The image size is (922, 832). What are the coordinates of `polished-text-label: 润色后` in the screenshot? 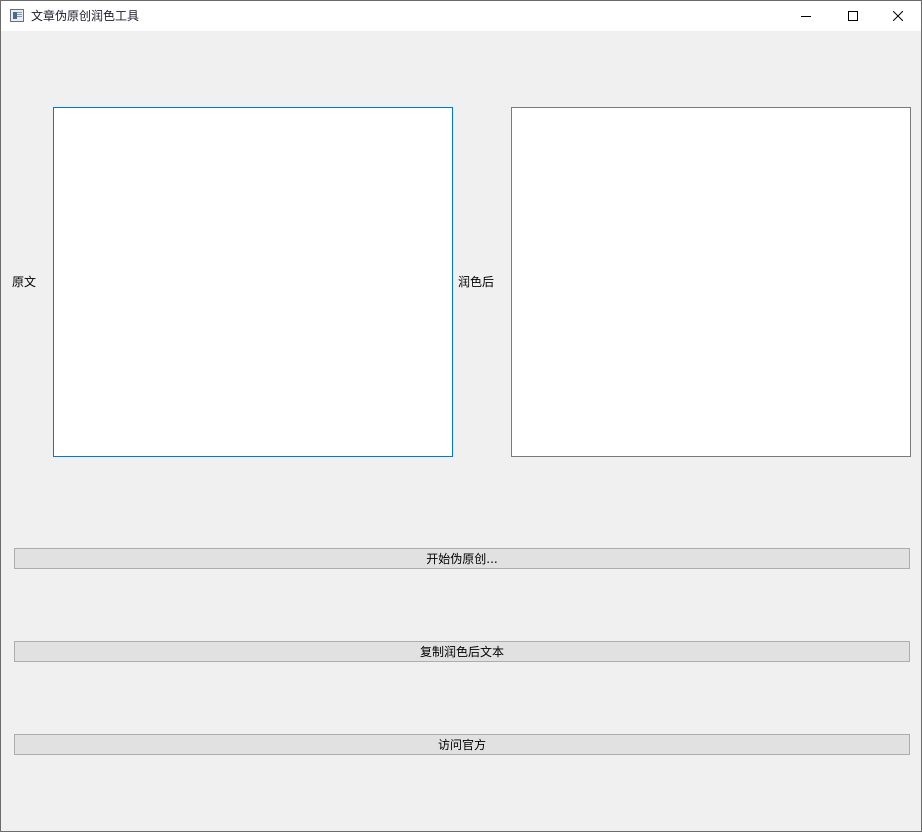 It's located at (476, 282).